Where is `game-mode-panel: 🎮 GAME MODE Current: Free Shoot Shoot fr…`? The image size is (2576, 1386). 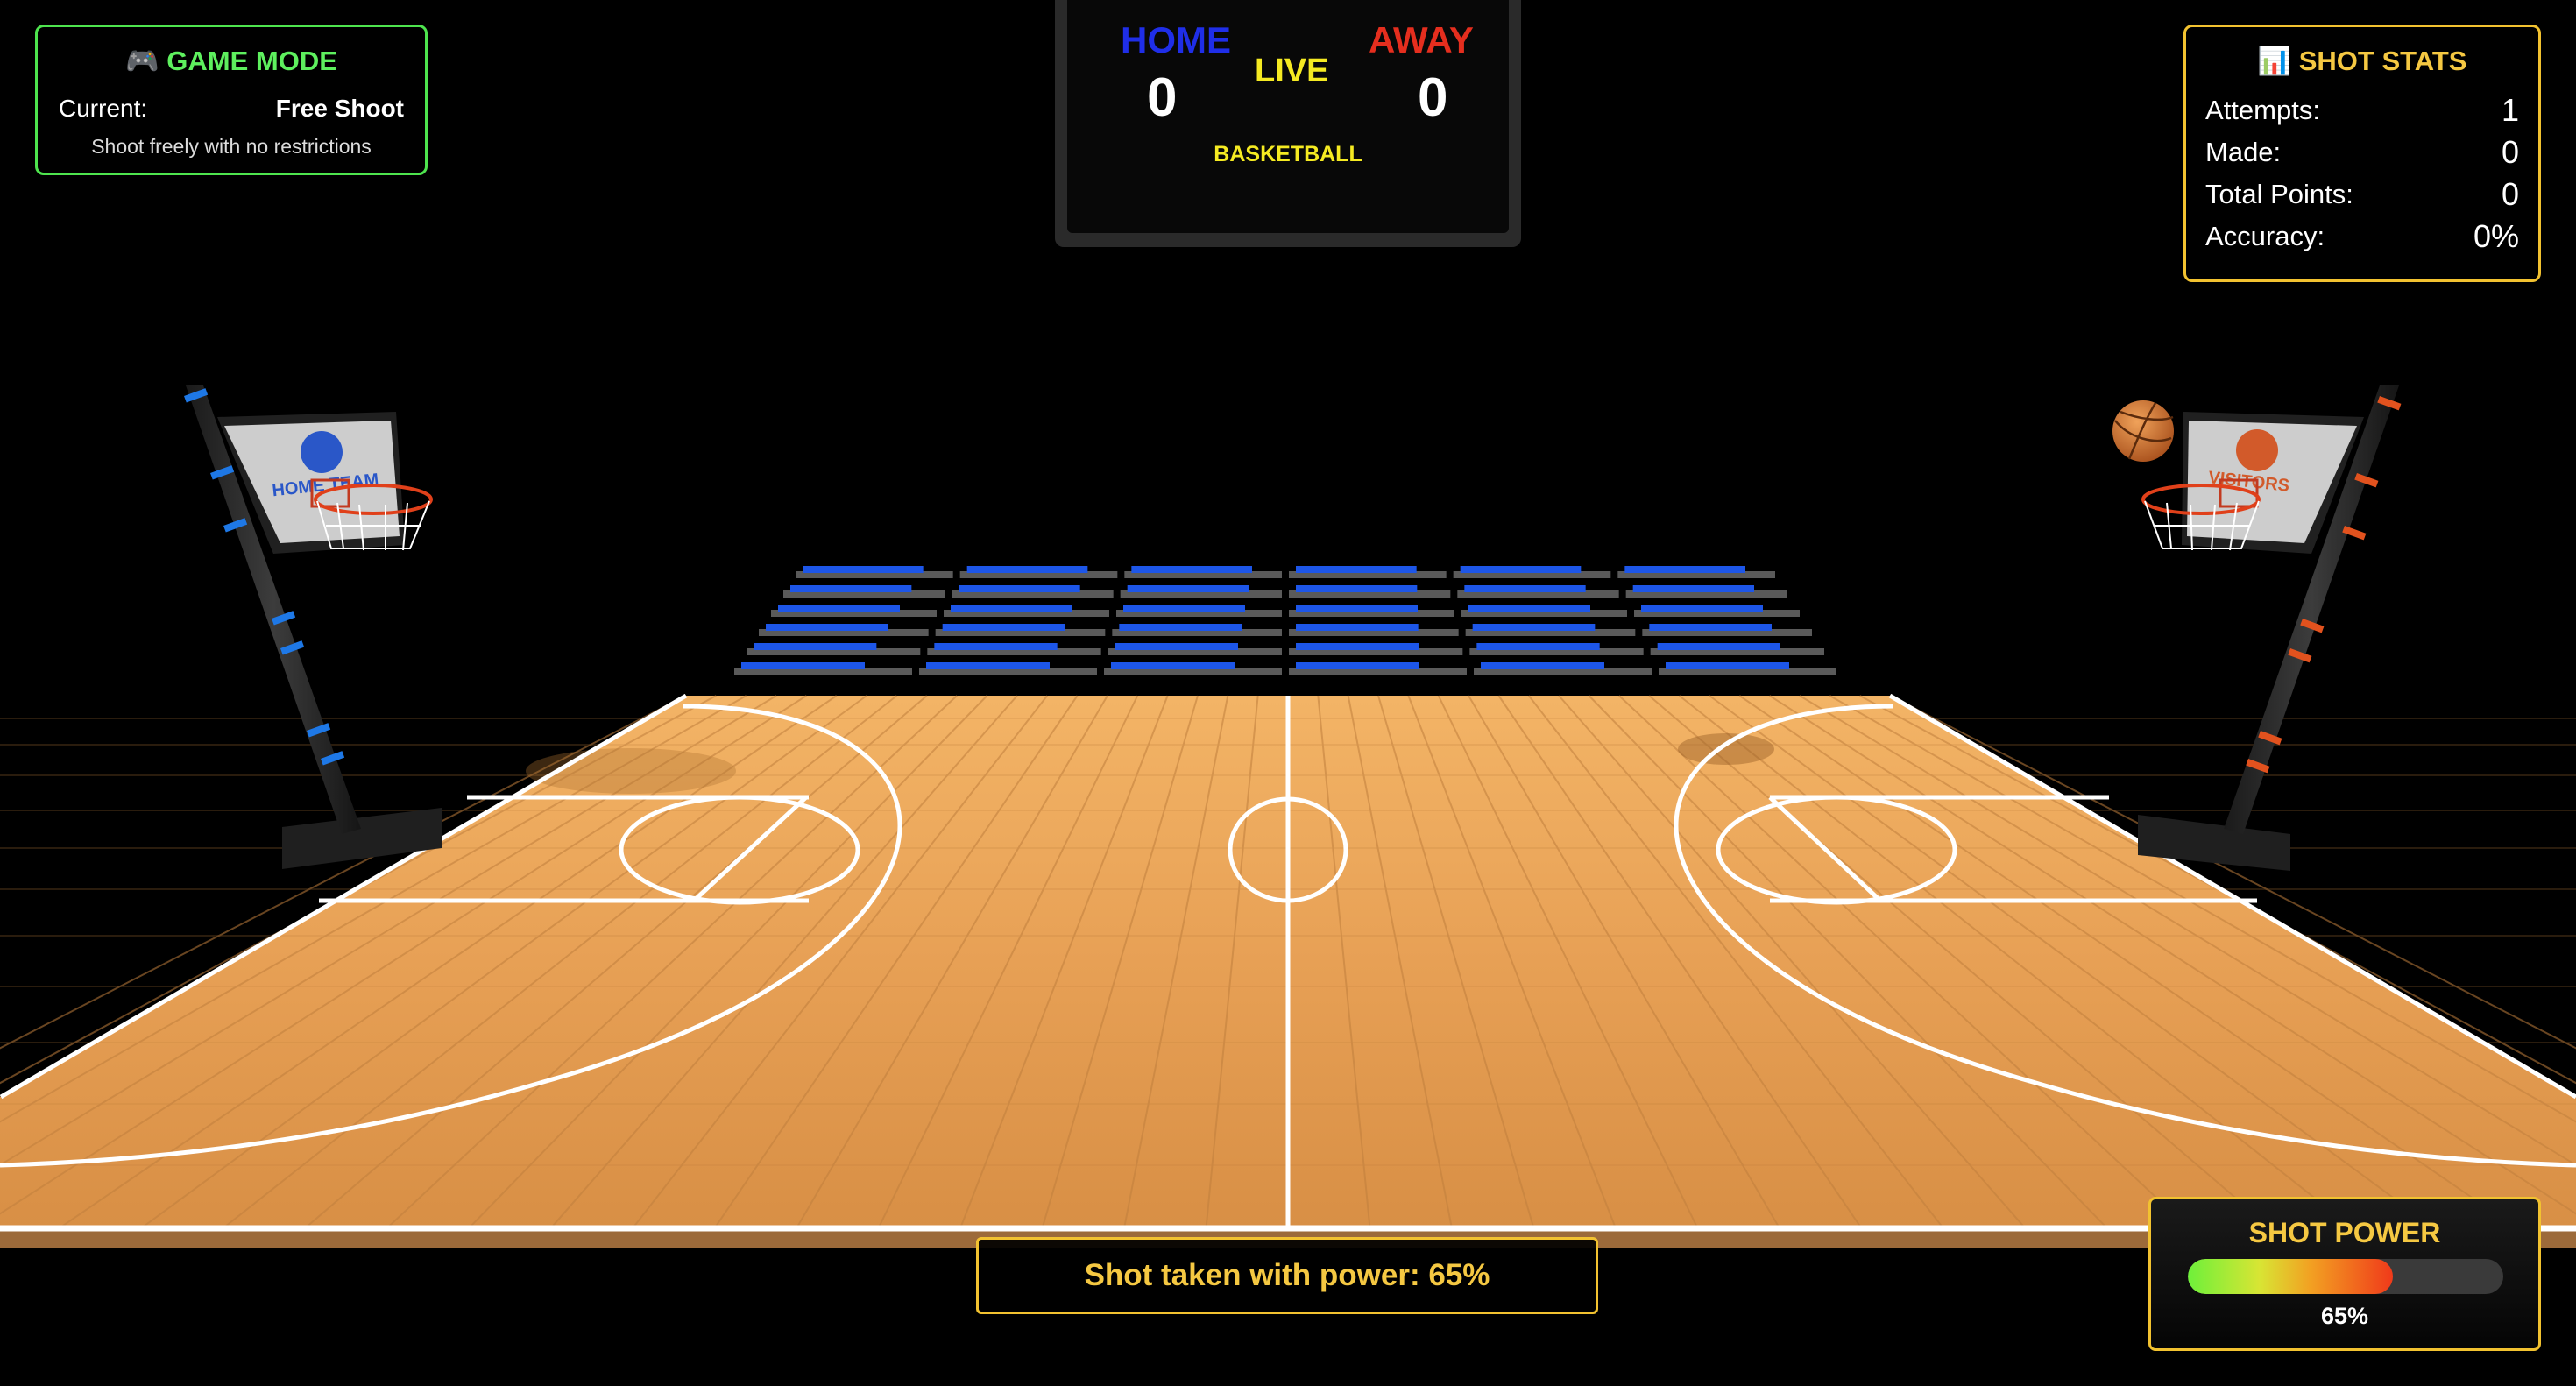 game-mode-panel: 🎮 GAME MODE Current: Free Shoot Shoot fr… is located at coordinates (231, 100).